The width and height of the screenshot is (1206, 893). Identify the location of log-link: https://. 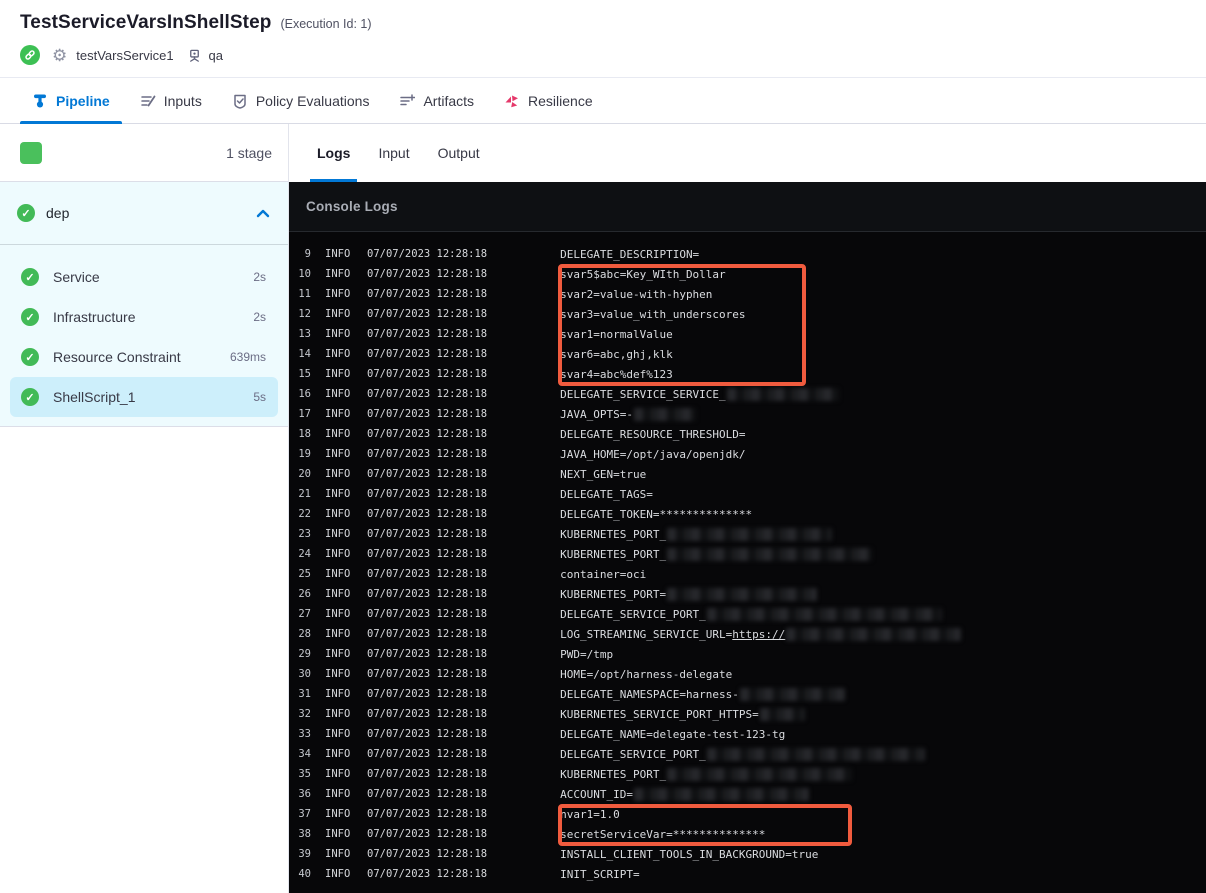
(758, 634).